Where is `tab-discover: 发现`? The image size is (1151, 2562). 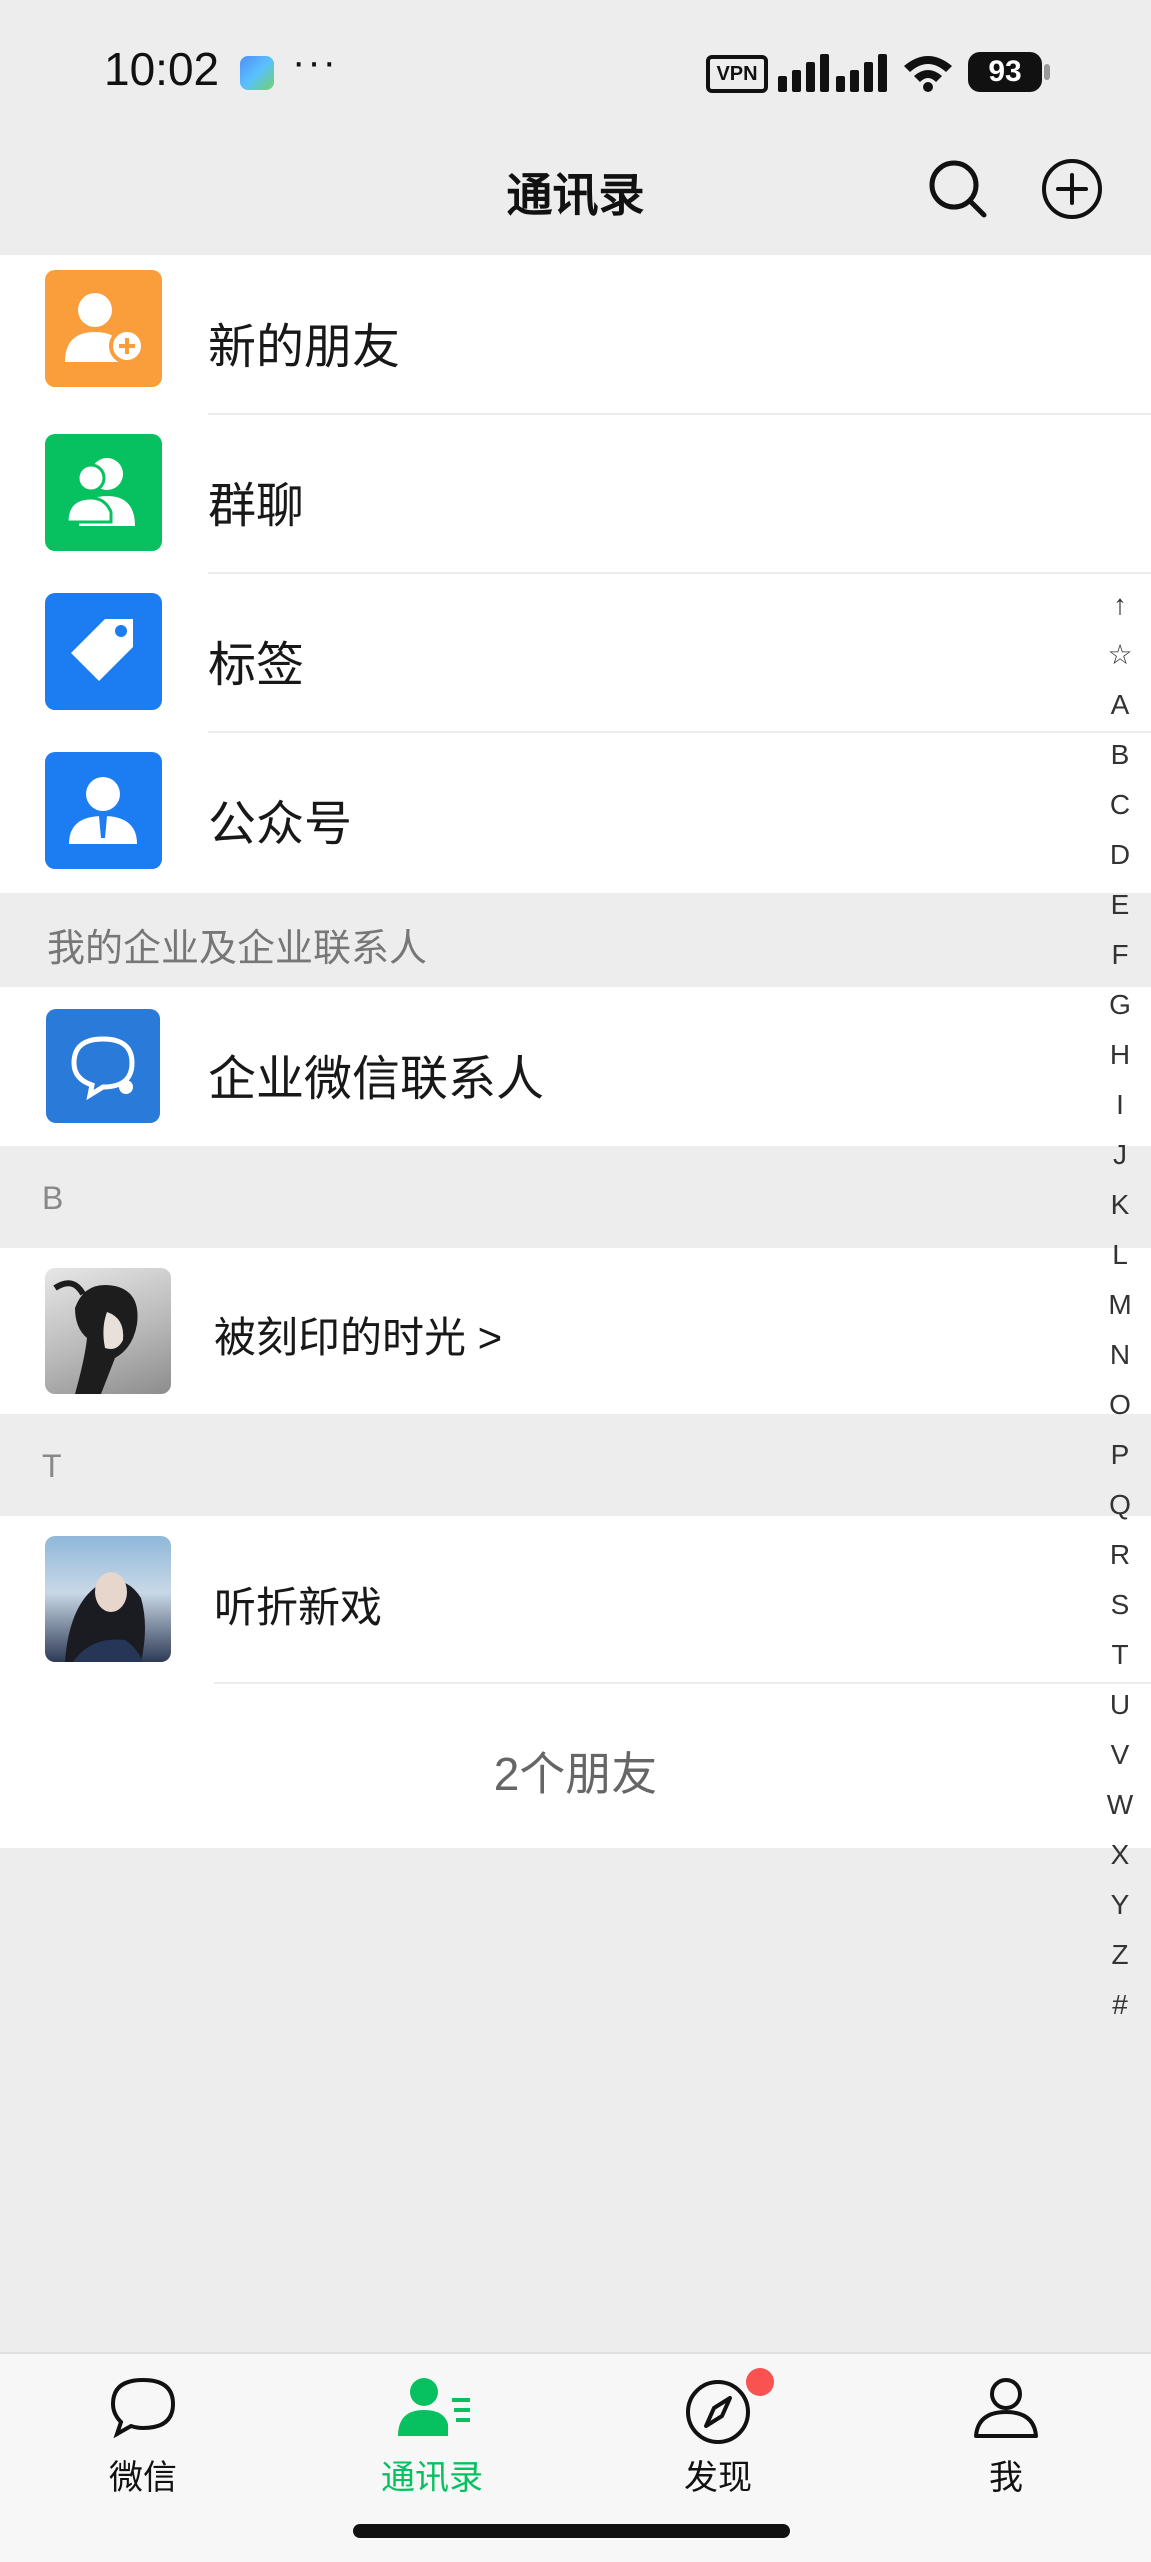 tab-discover: 发现 is located at coordinates (718, 2439).